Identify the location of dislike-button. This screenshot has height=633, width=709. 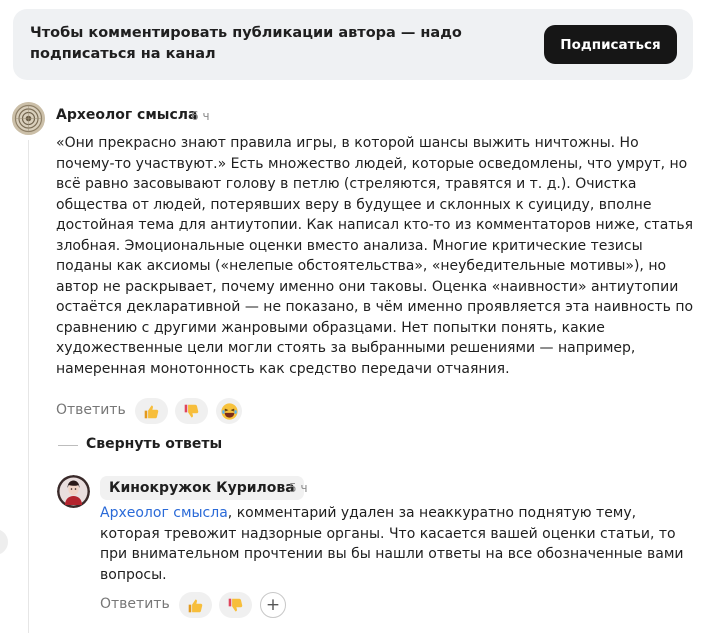
(191, 411).